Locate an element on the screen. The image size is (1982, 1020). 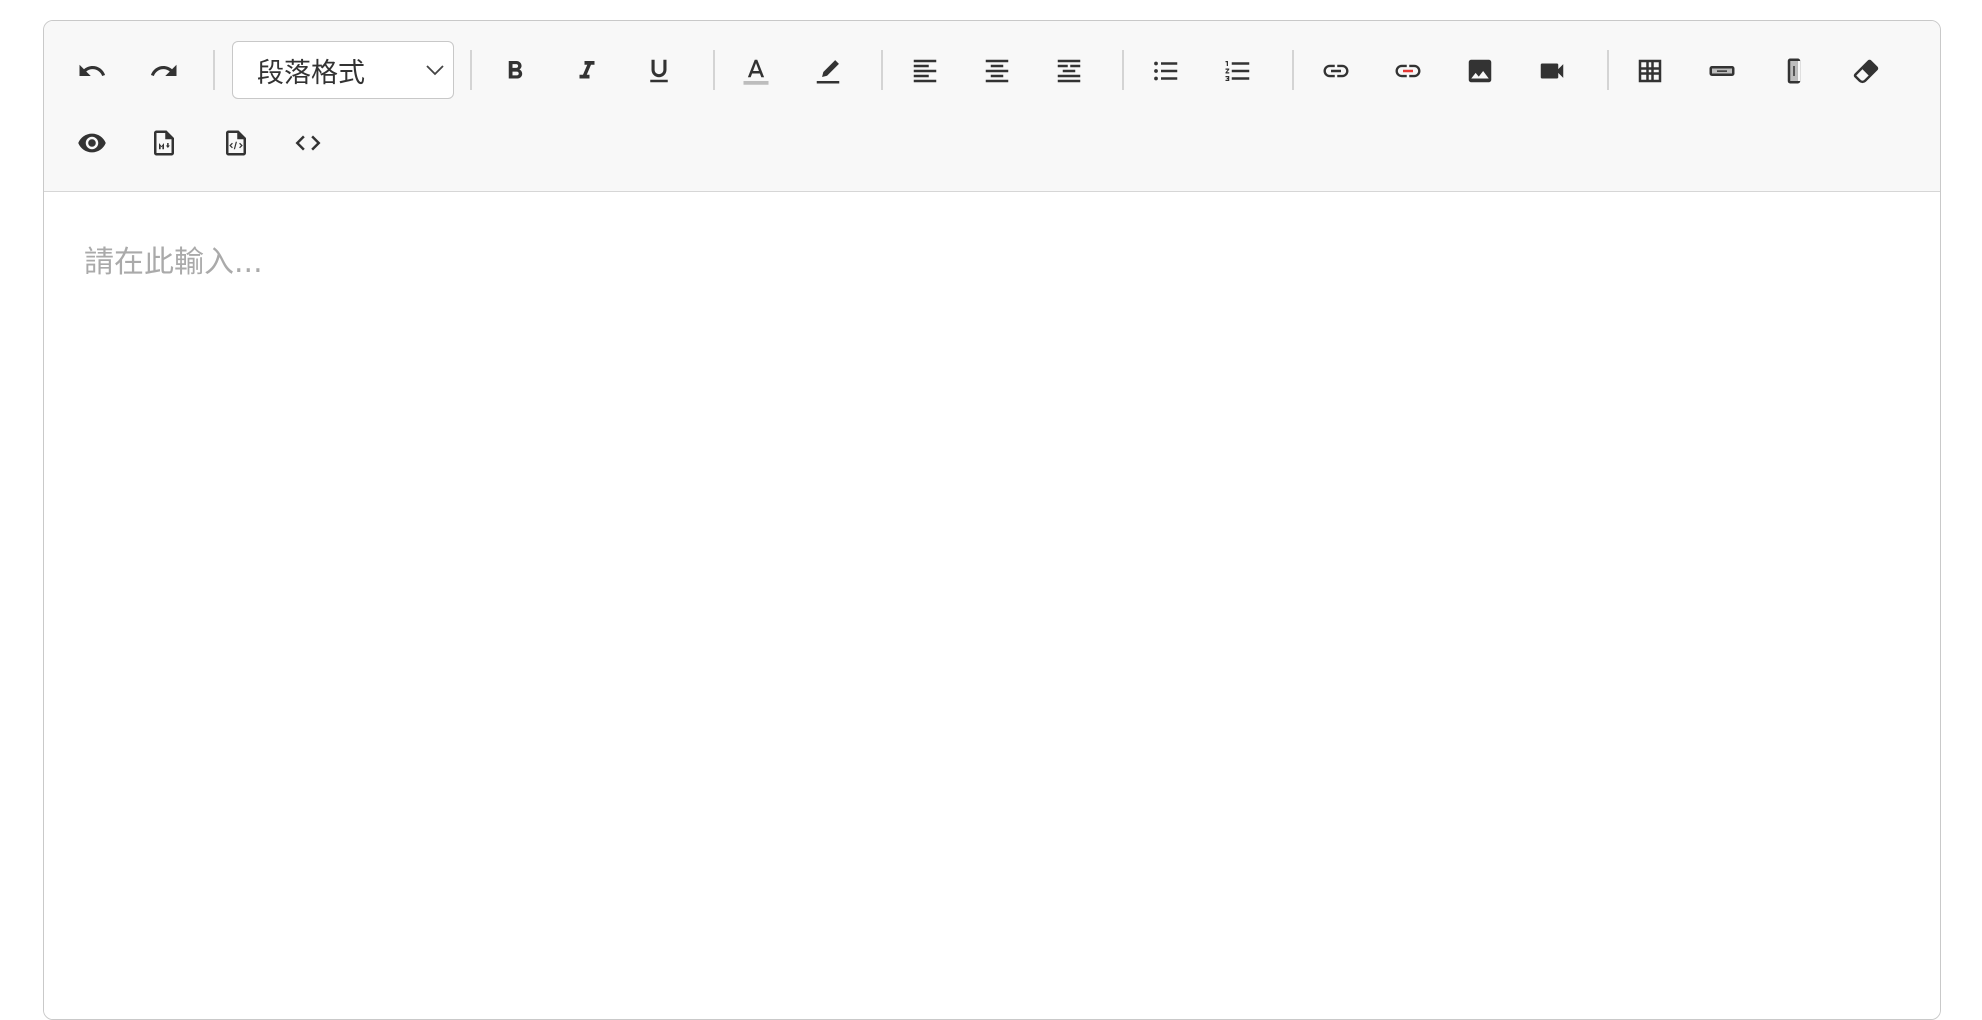
undo-button is located at coordinates (92, 71).